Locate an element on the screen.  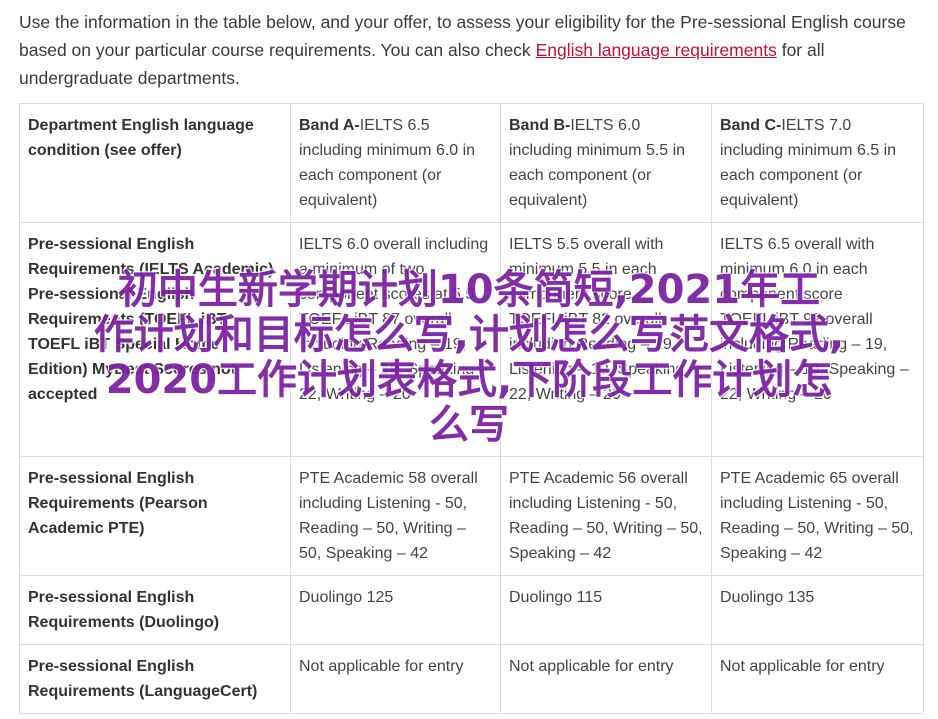
table-cell: Duolingo 135 is located at coordinates (817, 610).